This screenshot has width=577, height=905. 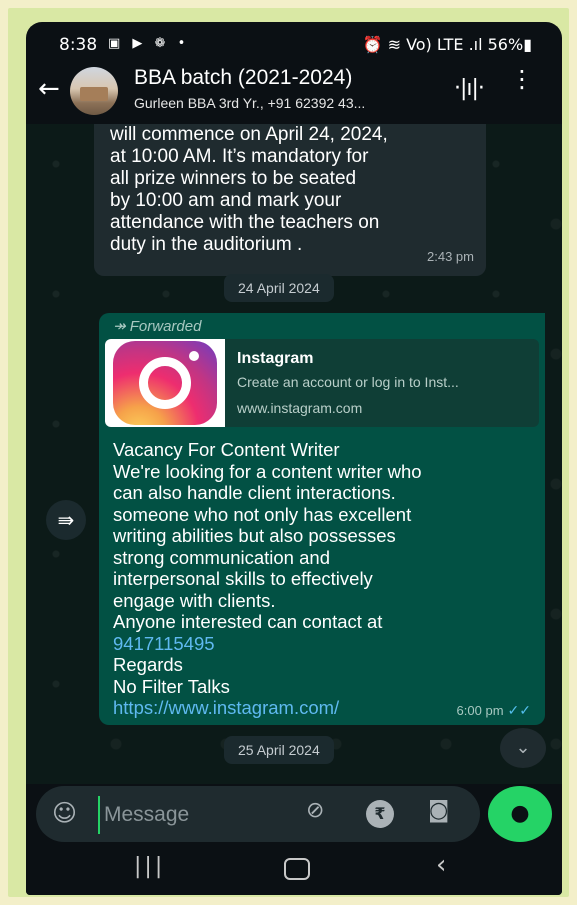 What do you see at coordinates (469, 88) in the screenshot?
I see `voice-chat-icon: ·|ı|·` at bounding box center [469, 88].